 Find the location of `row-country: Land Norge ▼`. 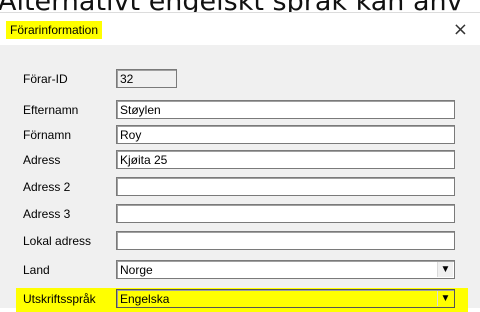

row-country: Land Norge ▼ is located at coordinates (240, 270).